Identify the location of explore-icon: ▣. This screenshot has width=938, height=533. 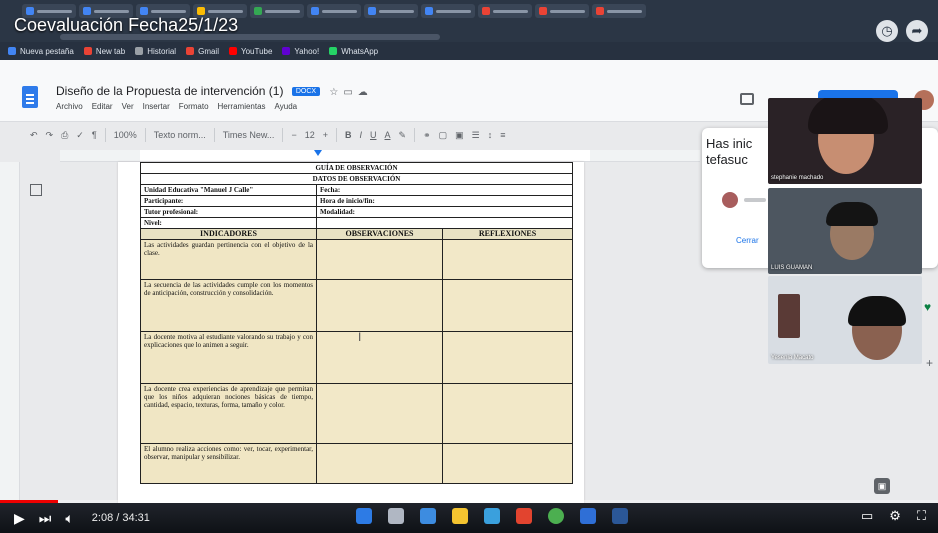
(882, 486).